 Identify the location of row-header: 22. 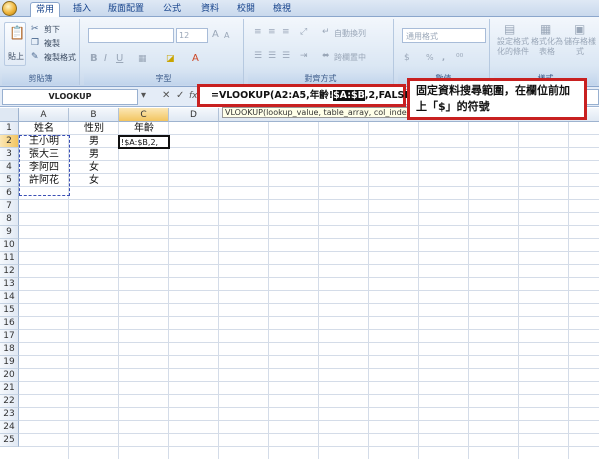
(9, 401).